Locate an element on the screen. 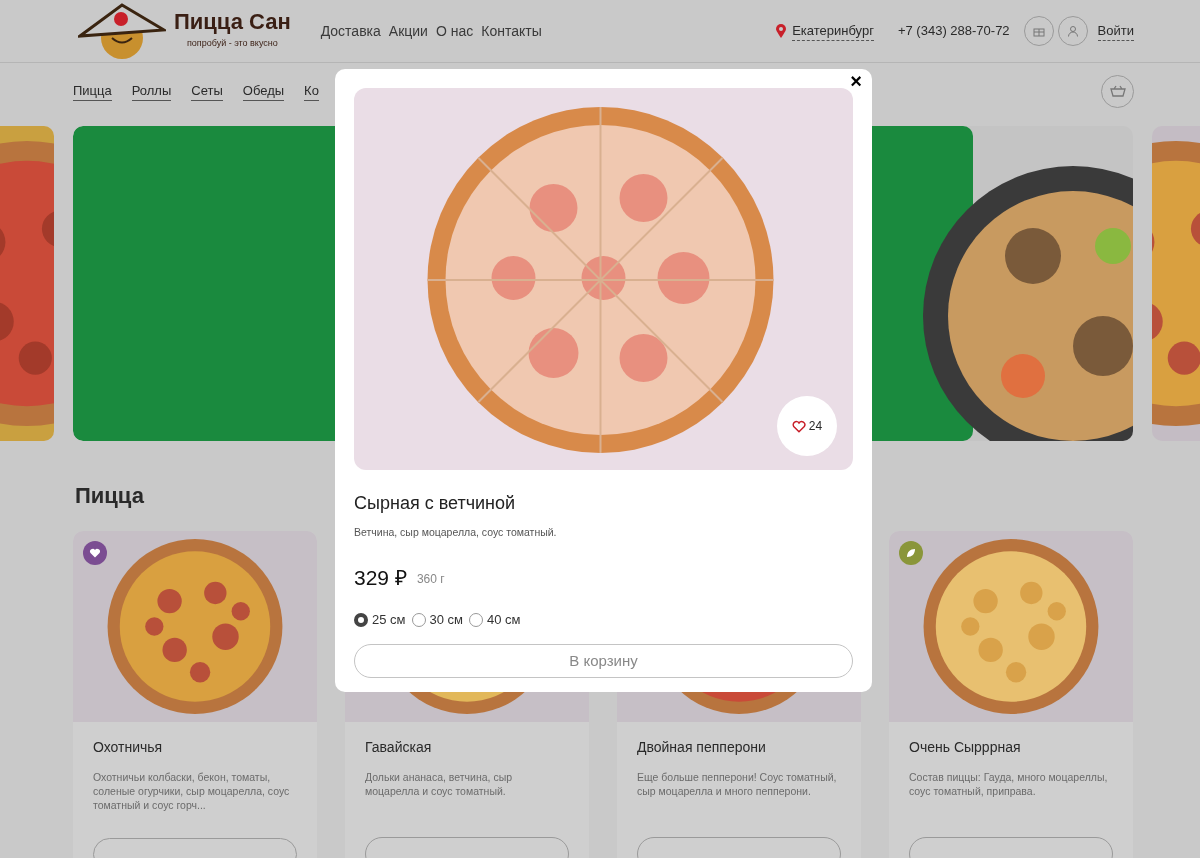  size-option: 40 см is located at coordinates (495, 619).